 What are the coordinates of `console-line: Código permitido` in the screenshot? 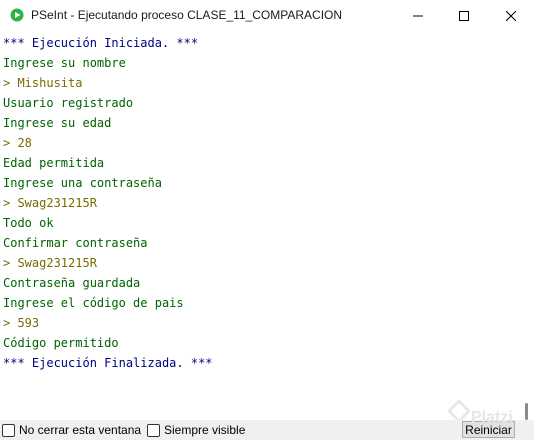 It's located at (61, 343).